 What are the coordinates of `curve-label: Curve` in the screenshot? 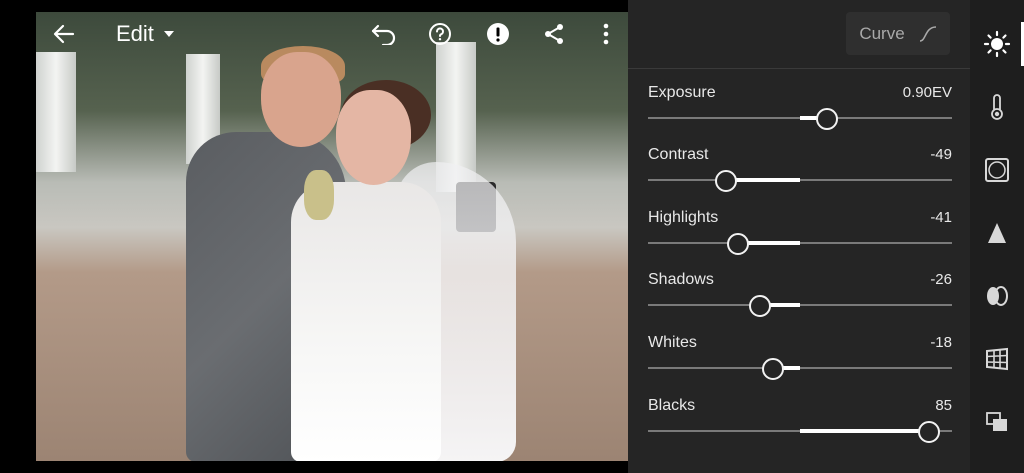 It's located at (882, 33).